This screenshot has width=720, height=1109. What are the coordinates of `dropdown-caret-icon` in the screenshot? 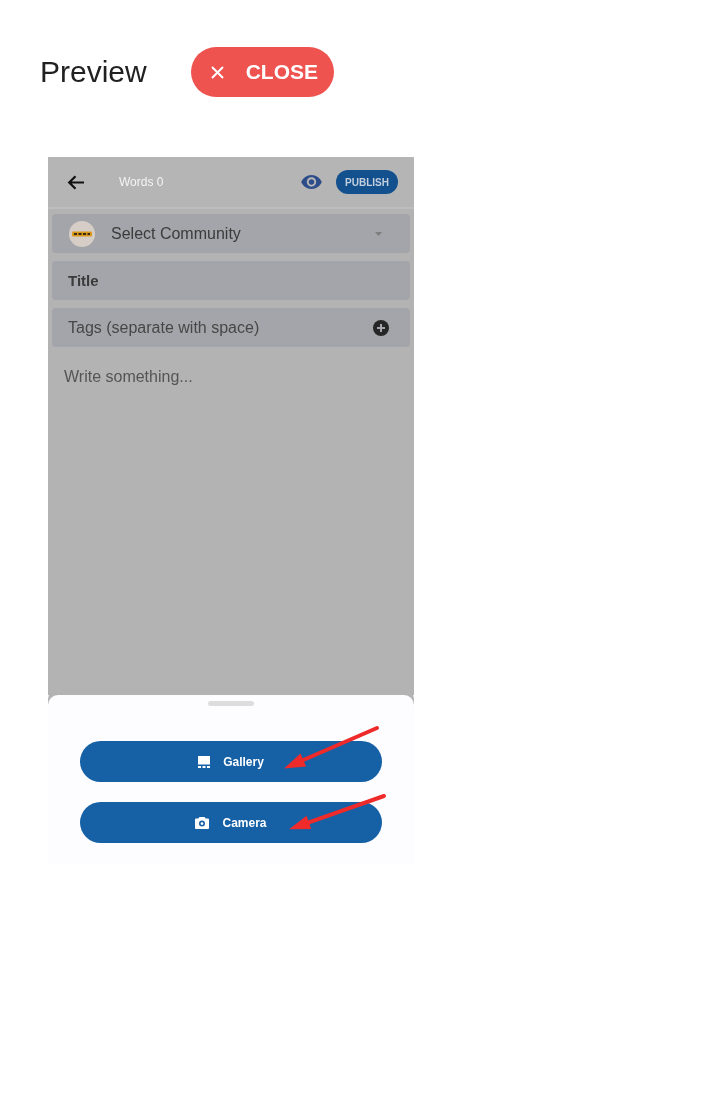 It's located at (378, 233).